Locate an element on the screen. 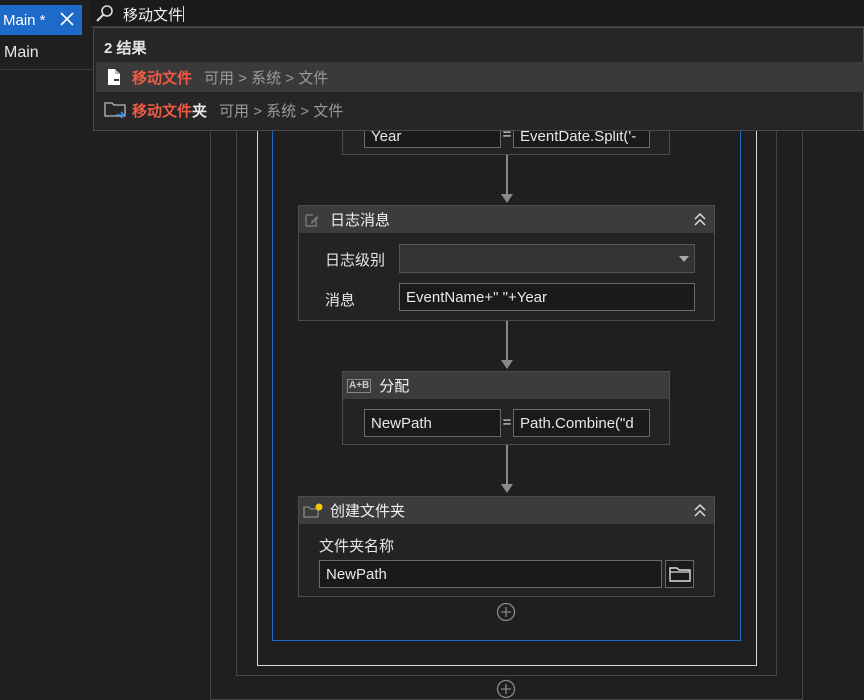 The height and width of the screenshot is (700, 864). search-bar is located at coordinates (477, 13).